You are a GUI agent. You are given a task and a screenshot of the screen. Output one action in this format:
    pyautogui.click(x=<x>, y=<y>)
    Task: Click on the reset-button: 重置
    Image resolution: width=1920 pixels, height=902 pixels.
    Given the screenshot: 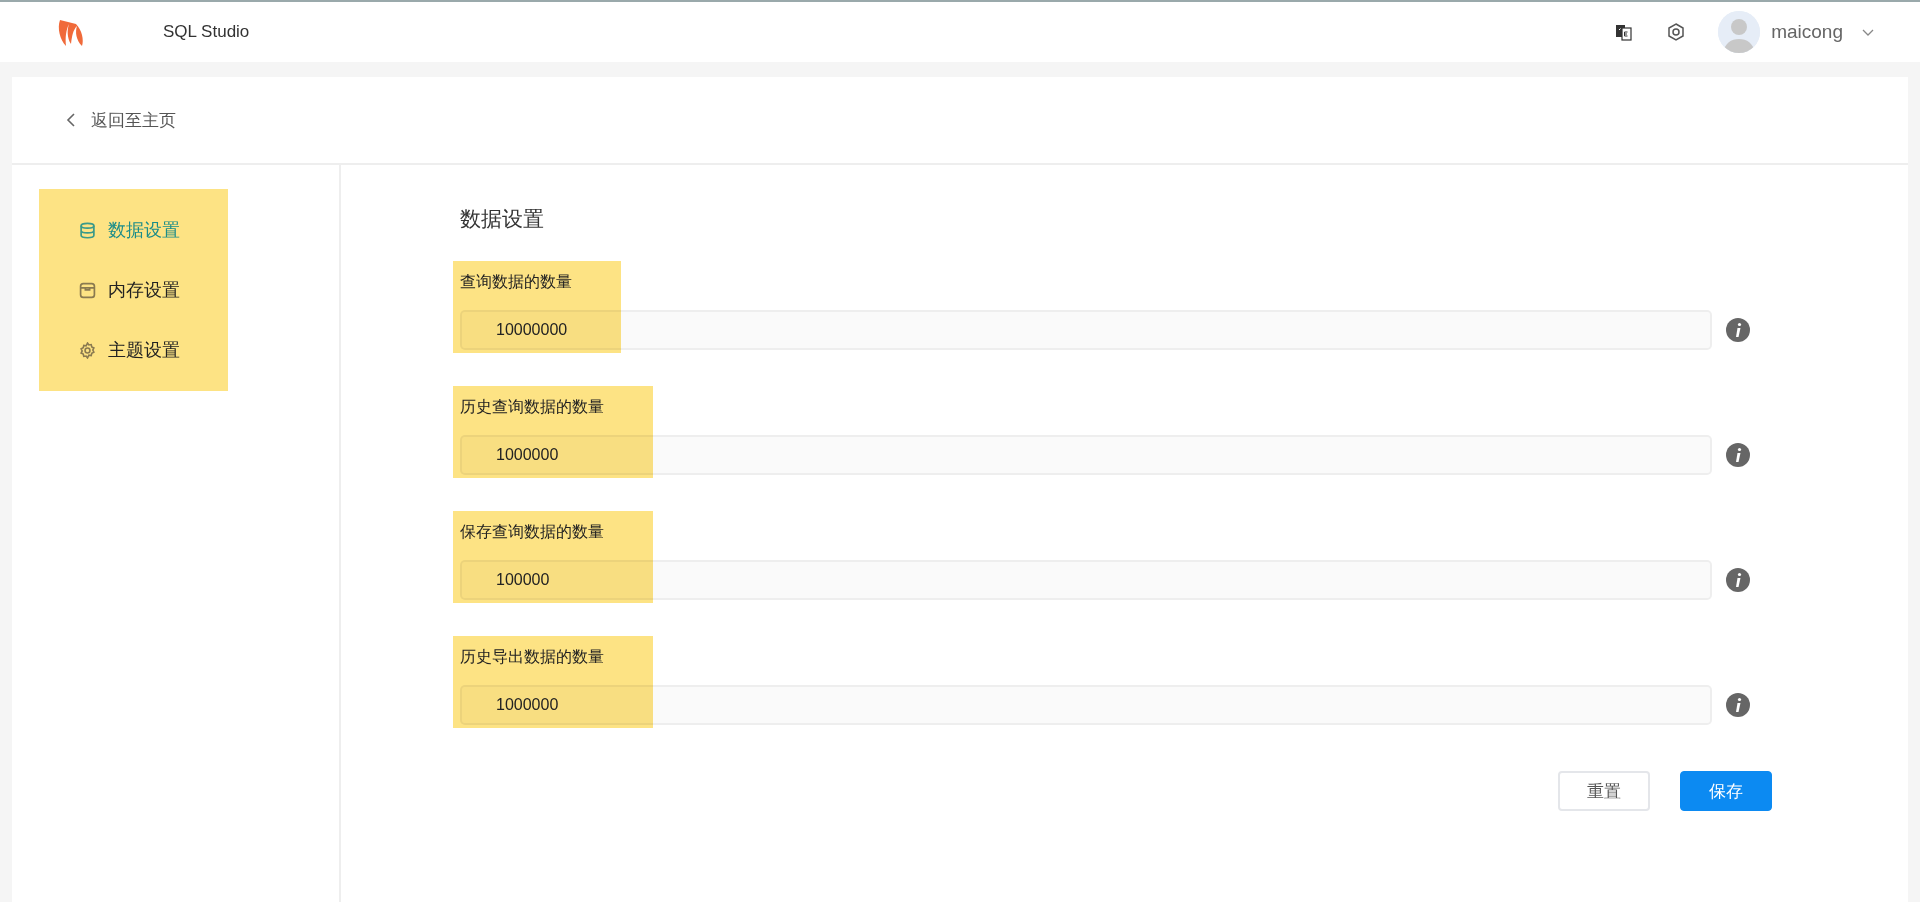 What is the action you would take?
    pyautogui.click(x=1604, y=791)
    